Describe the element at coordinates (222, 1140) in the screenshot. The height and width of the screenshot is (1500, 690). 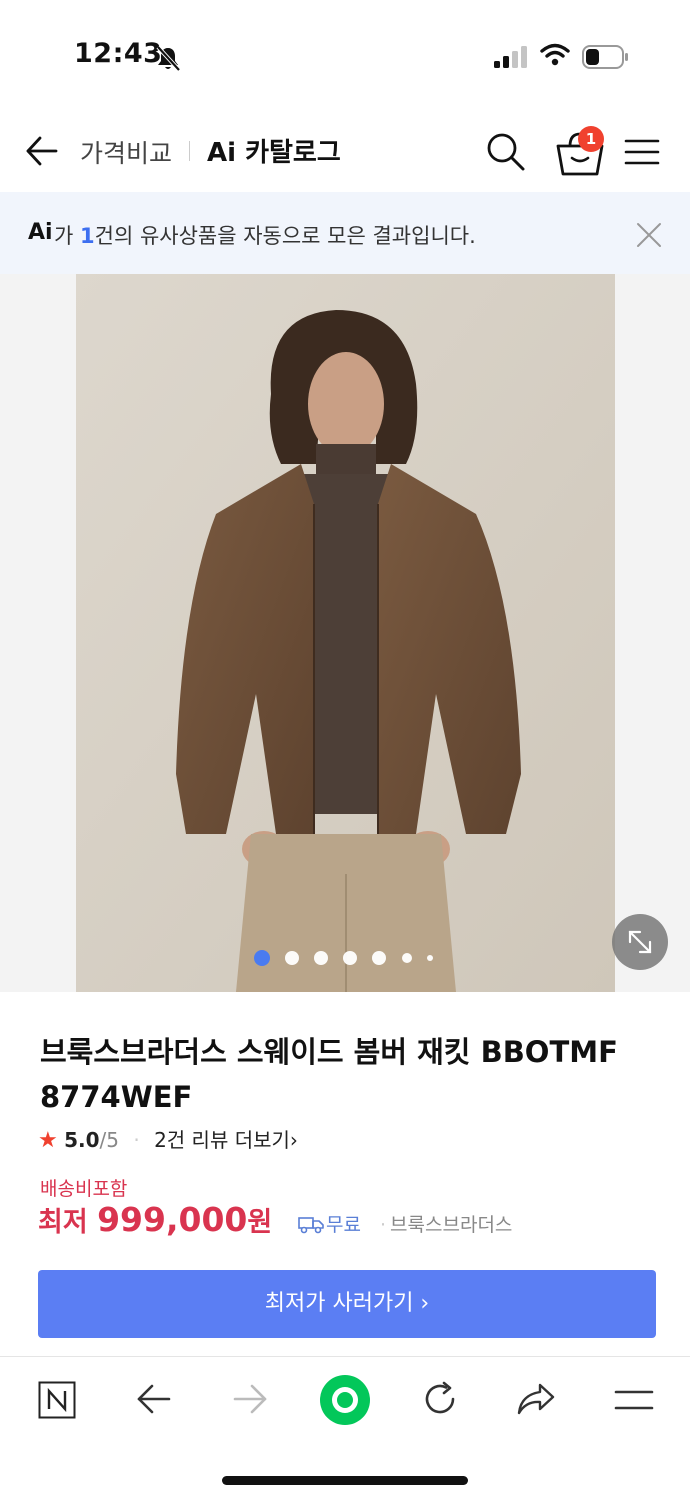
I see `review-link: 2건 리뷰 더보기` at that location.